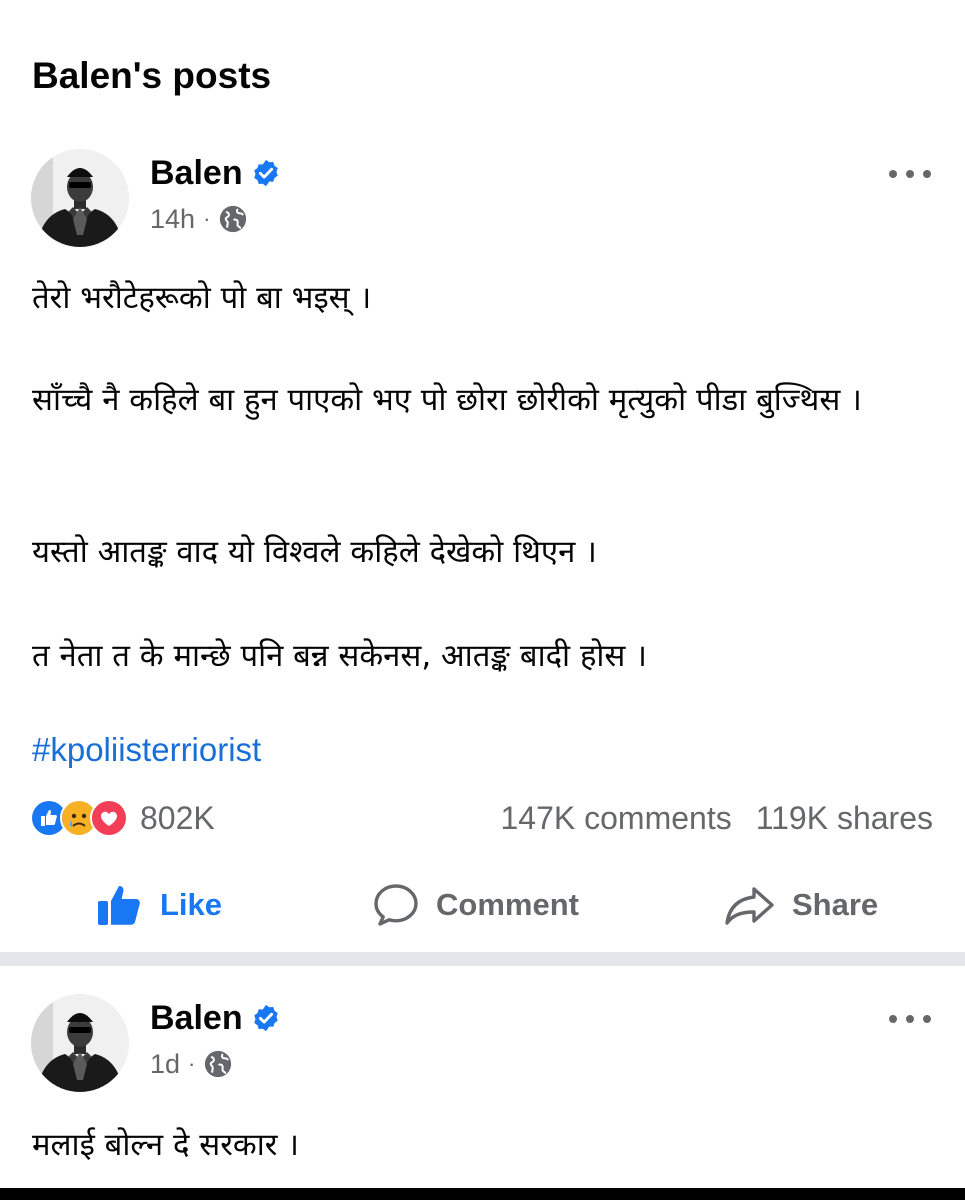 The height and width of the screenshot is (1200, 965). I want to click on post-paragraph: तेरो भरौटेहरूको पो बा भइस् ।, so click(202, 298).